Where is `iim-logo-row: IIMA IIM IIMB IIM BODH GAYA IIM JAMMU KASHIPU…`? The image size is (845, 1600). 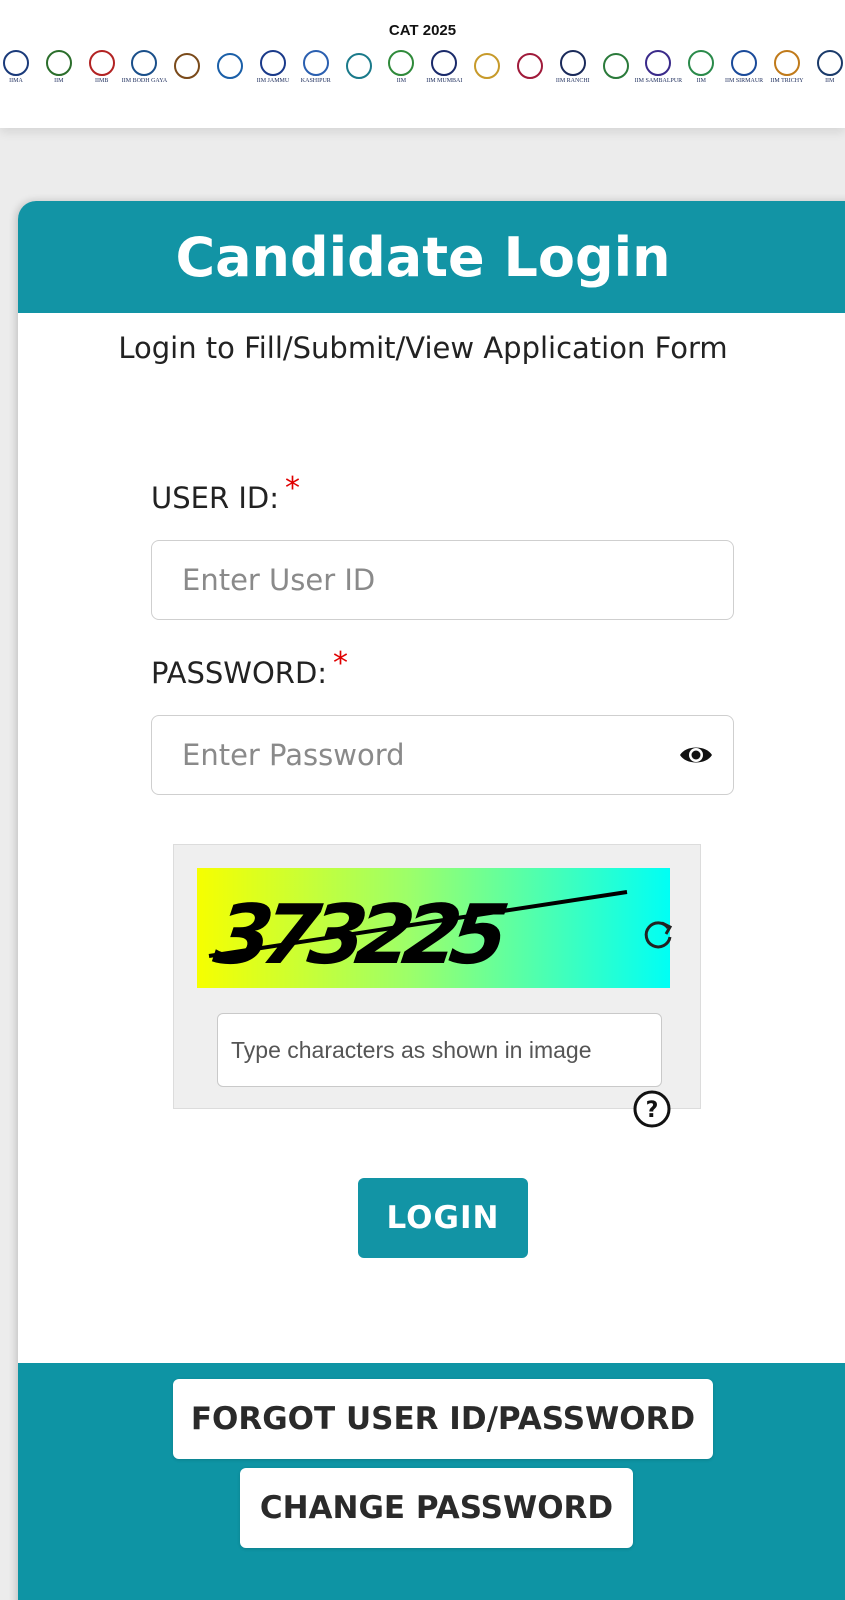 iim-logo-row: IIMA IIM IIMB IIM BODH GAYA IIM JAMMU KASHIPU… is located at coordinates (422, 67).